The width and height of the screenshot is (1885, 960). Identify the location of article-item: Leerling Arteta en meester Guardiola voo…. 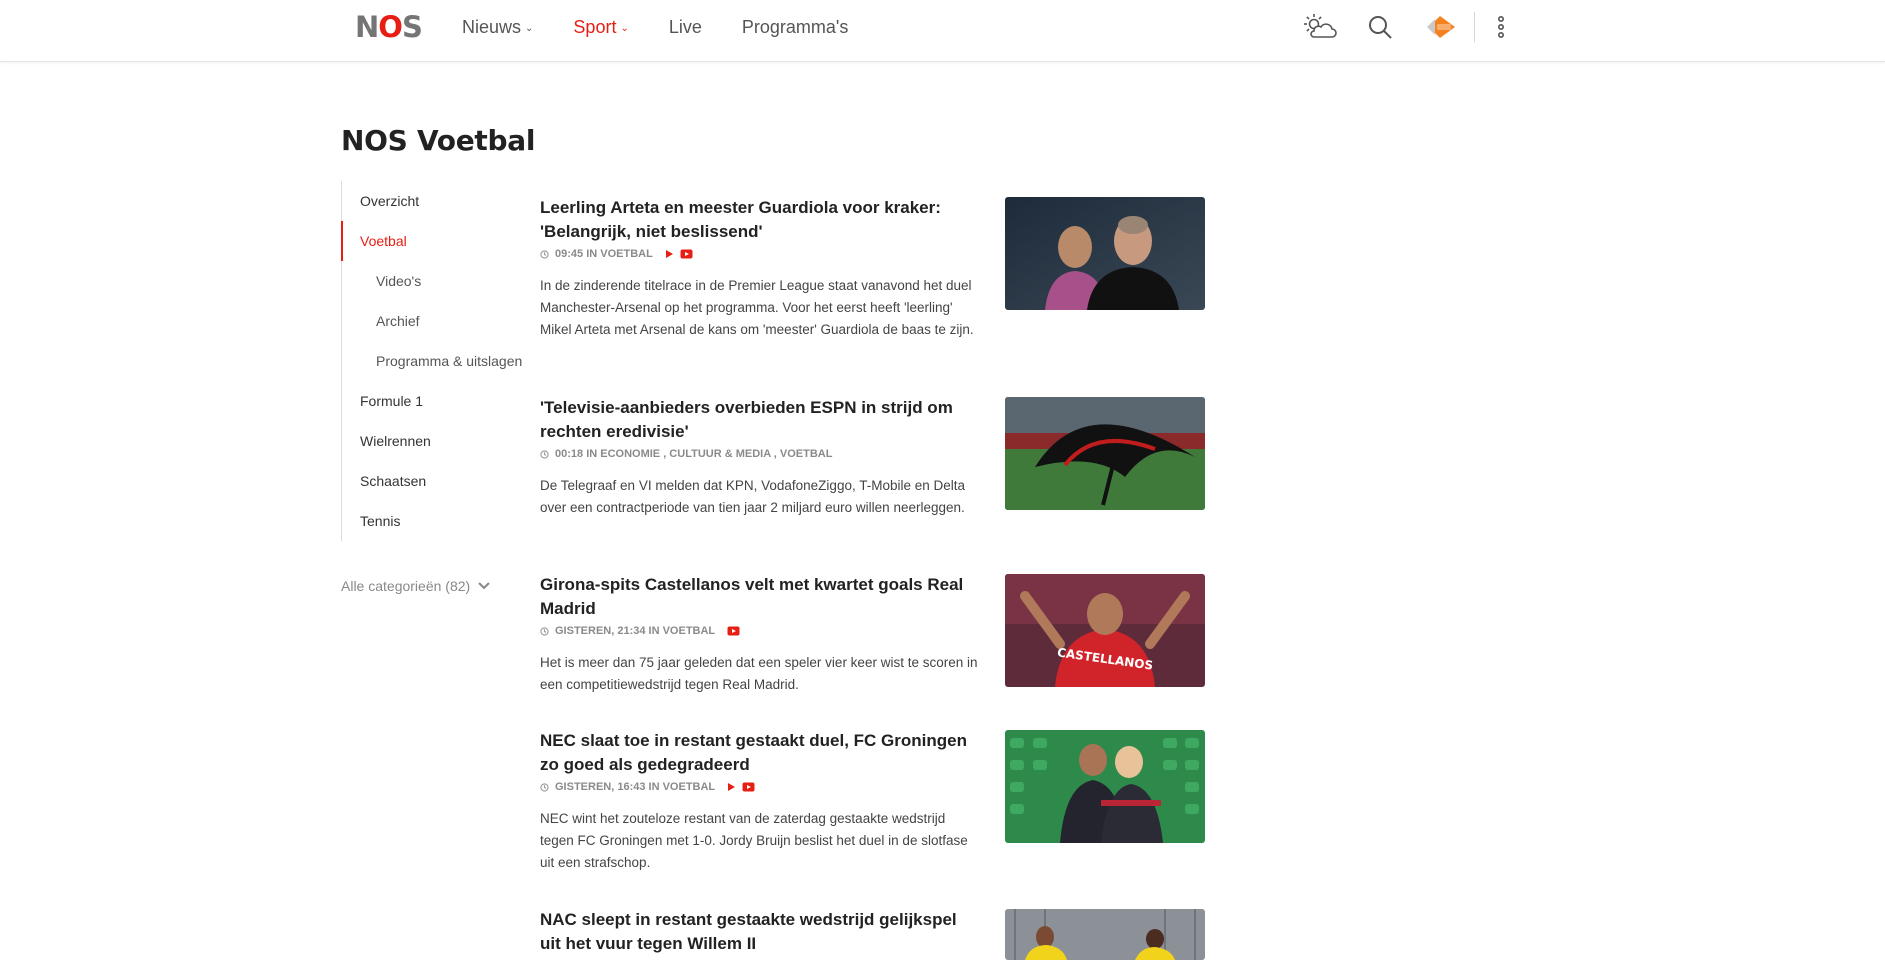
(872, 268).